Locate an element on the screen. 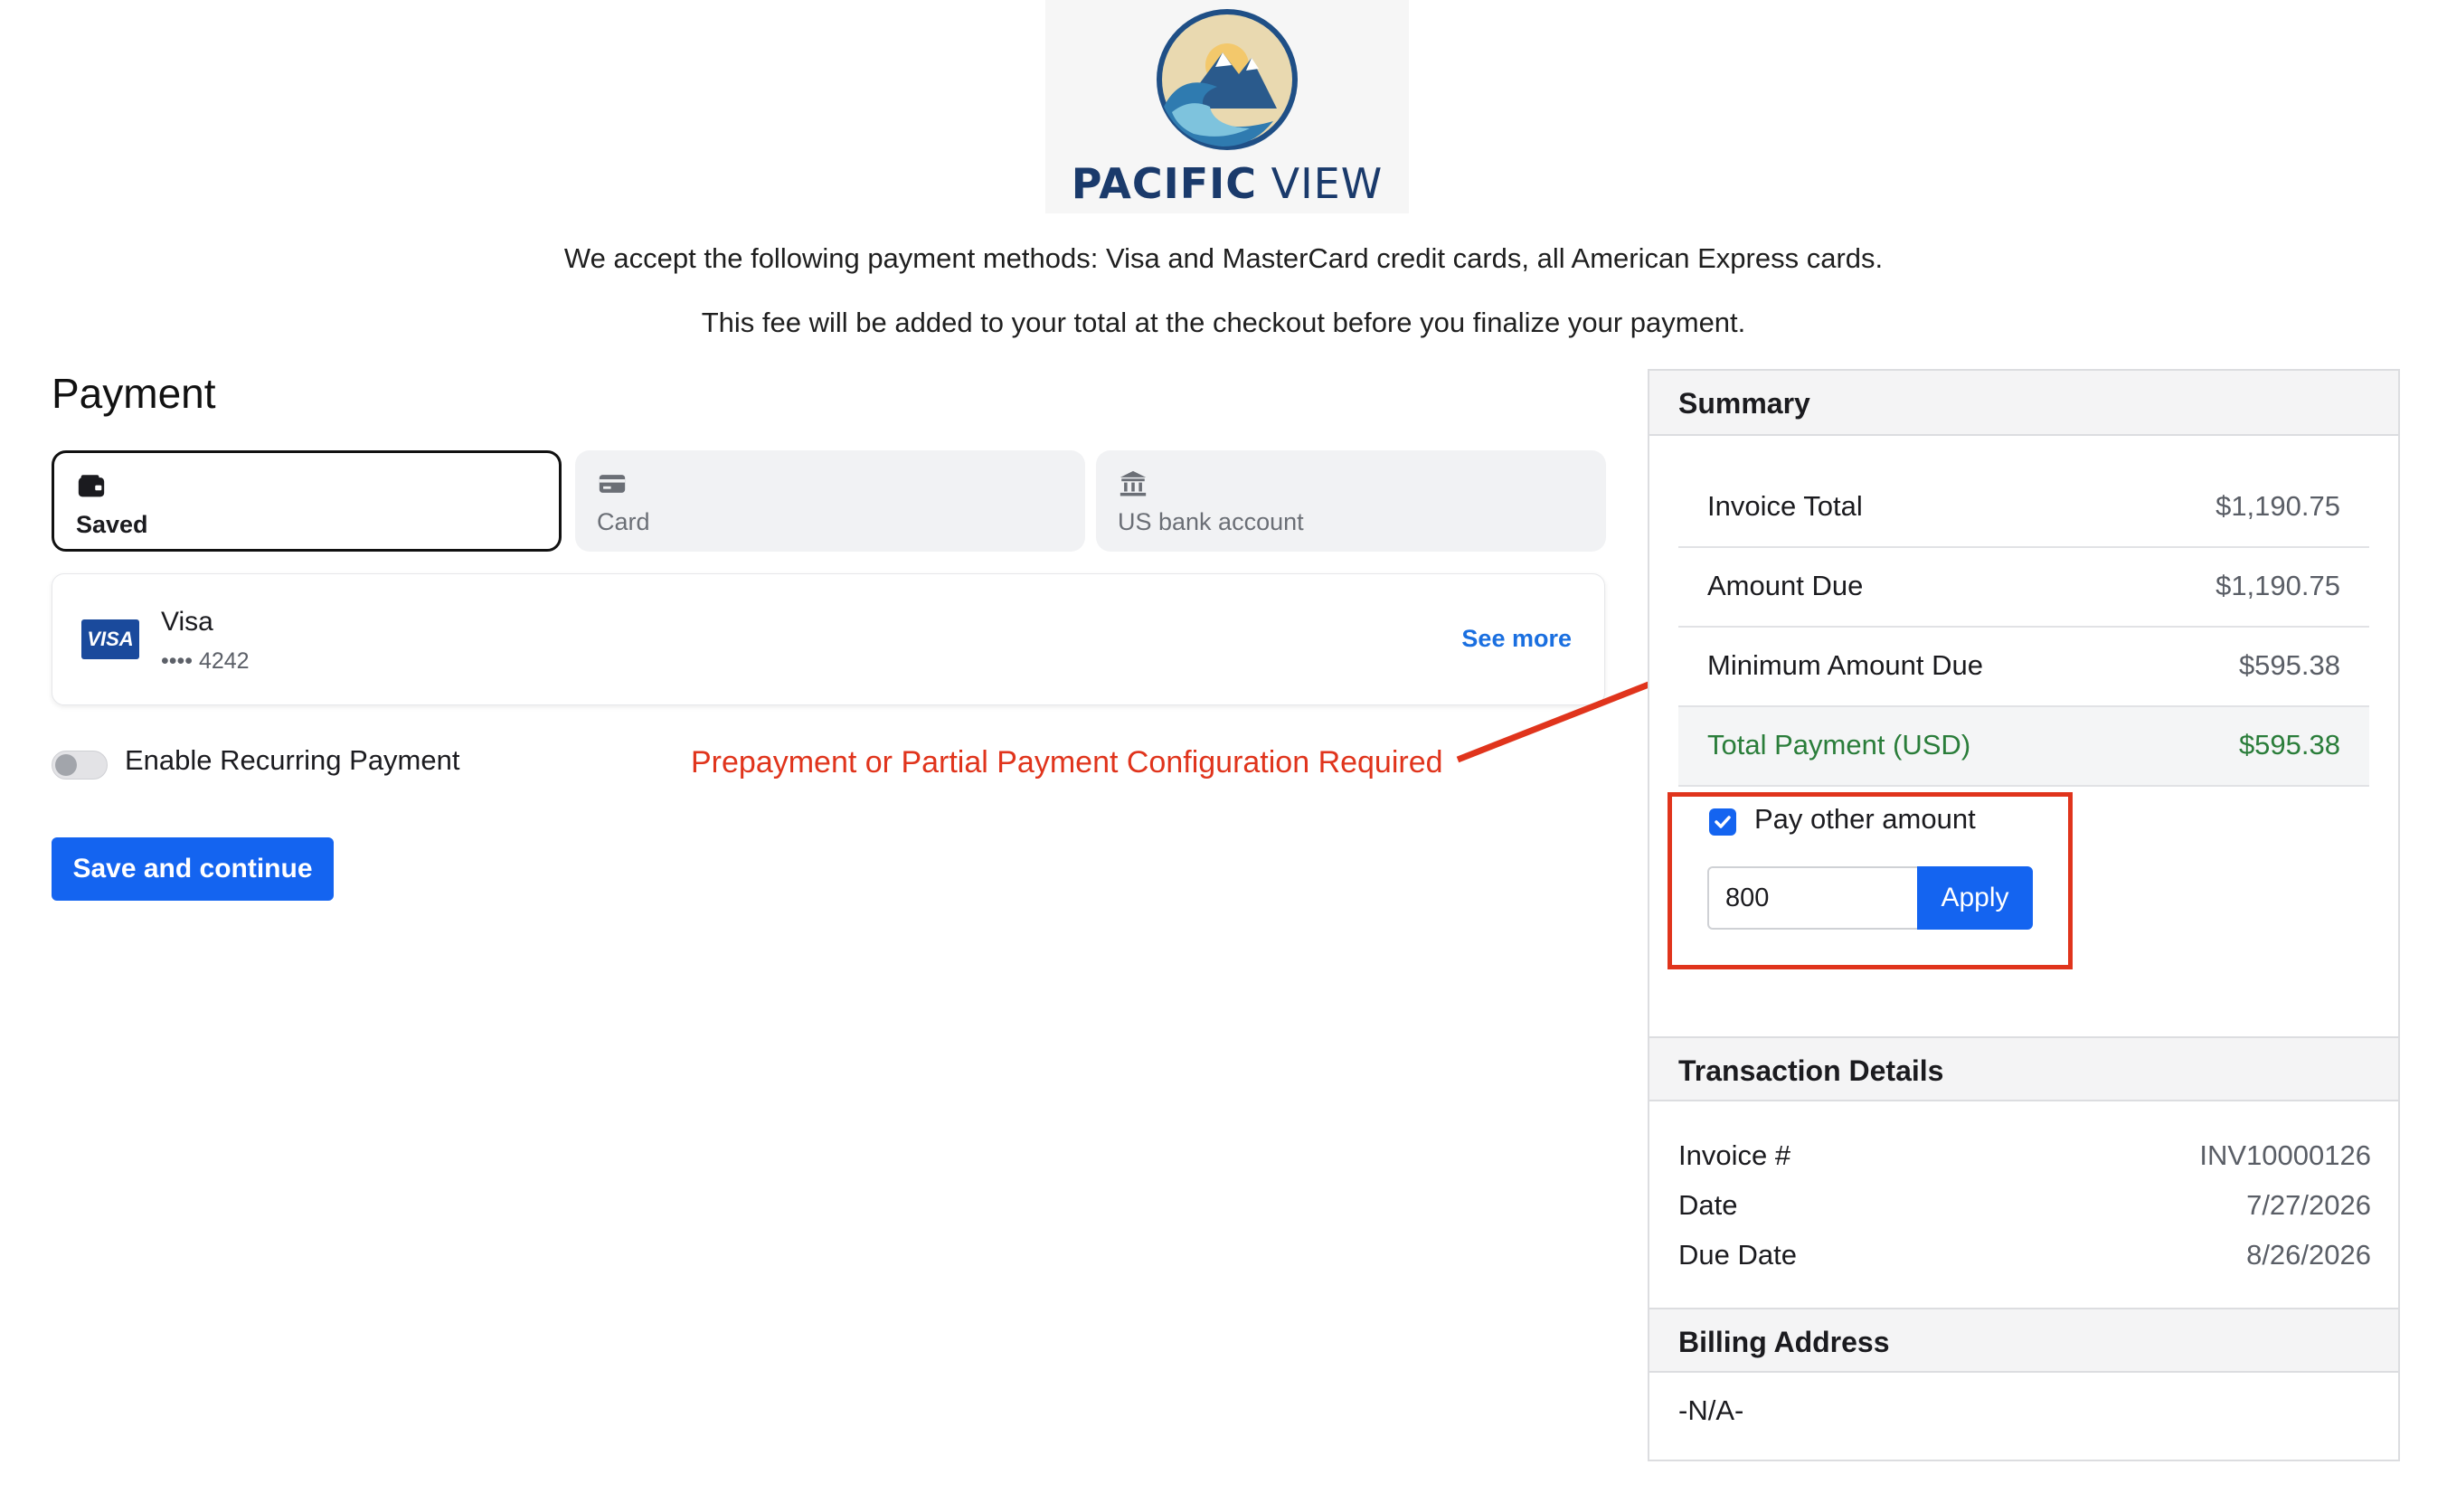  summary-row-amount-due: Amount Due $1,190.75 is located at coordinates (2023, 588).